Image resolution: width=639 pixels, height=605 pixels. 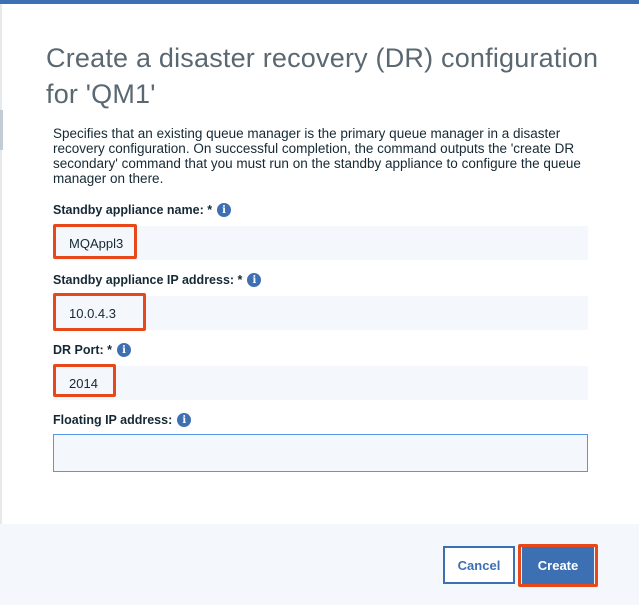 What do you see at coordinates (83, 350) in the screenshot?
I see `dr-port-label-text: DR Port: *` at bounding box center [83, 350].